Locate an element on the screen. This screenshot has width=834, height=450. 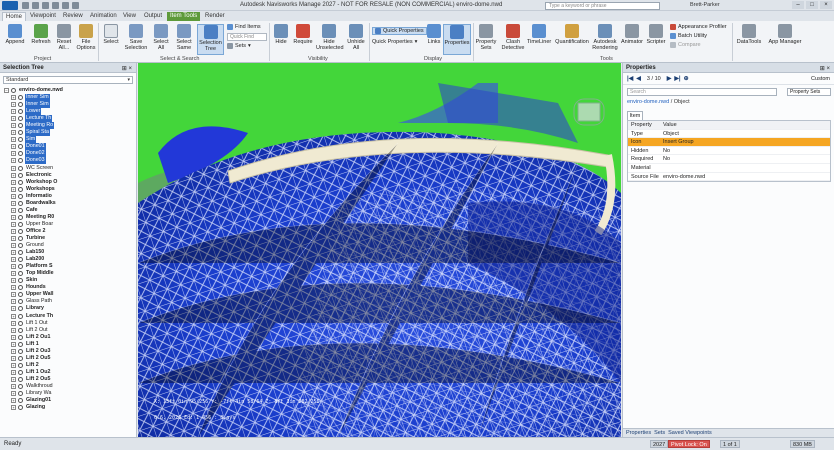
scripter-button: Scripter is located at coordinates (656, 34).